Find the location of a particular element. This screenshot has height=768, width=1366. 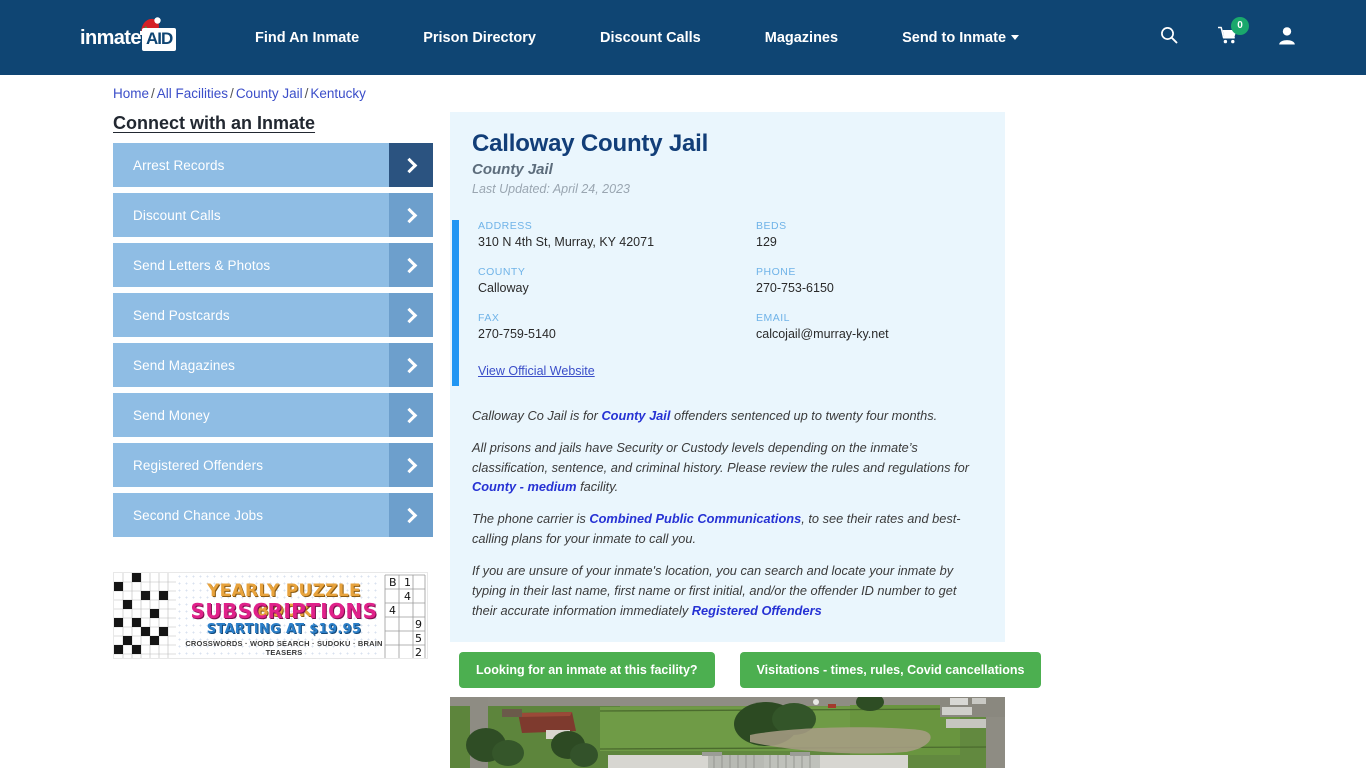

svg-text: B is located at coordinates (393, 582).